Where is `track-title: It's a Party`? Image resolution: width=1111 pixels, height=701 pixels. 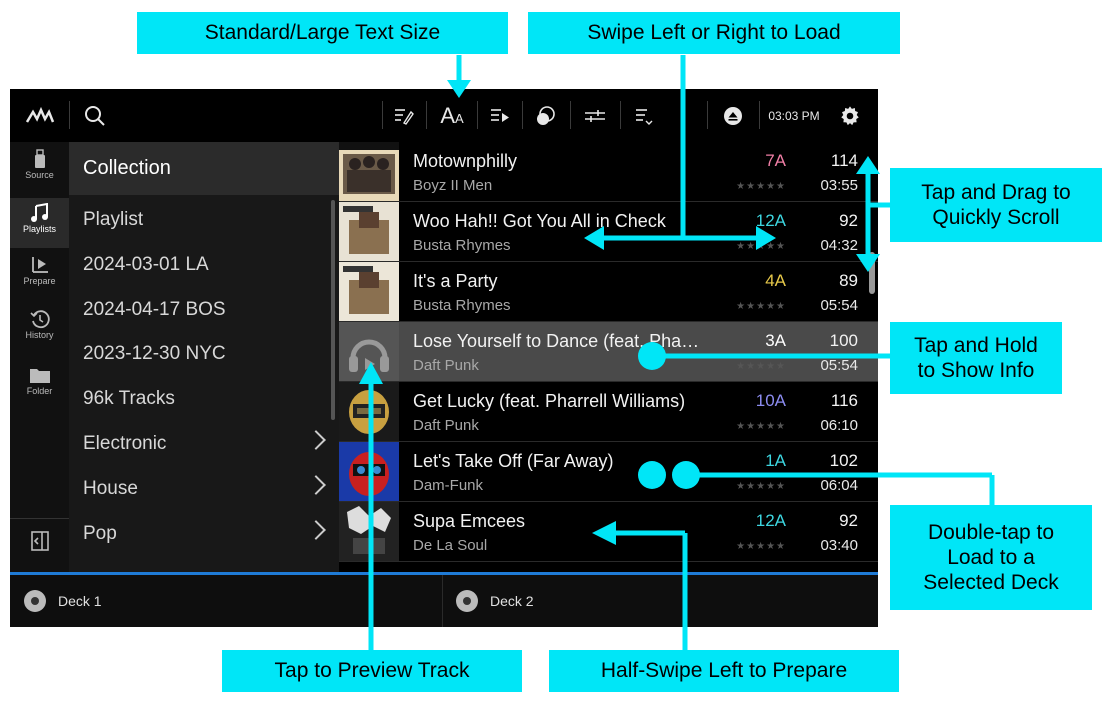
track-title: It's a Party is located at coordinates (455, 281).